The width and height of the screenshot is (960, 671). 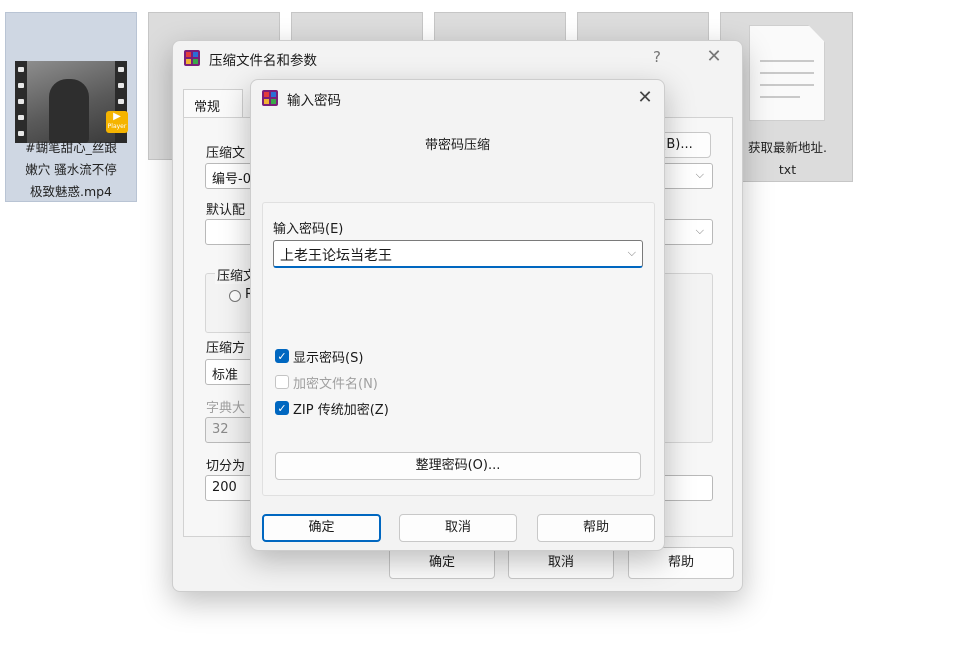 What do you see at coordinates (282, 408) in the screenshot?
I see `zip-legacy-encryption-checkbox: ✓` at bounding box center [282, 408].